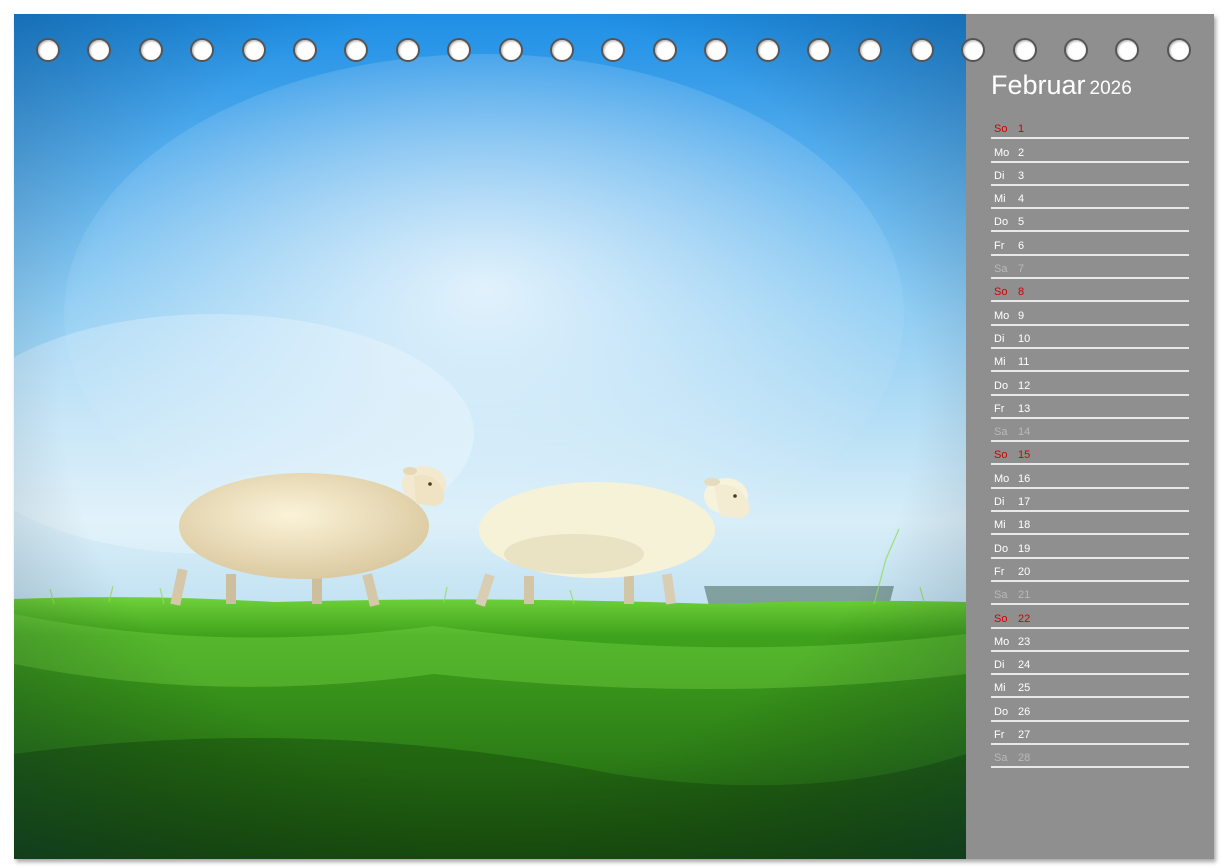 The image size is (1222, 867). I want to click on day-number: 25, so click(1024, 688).